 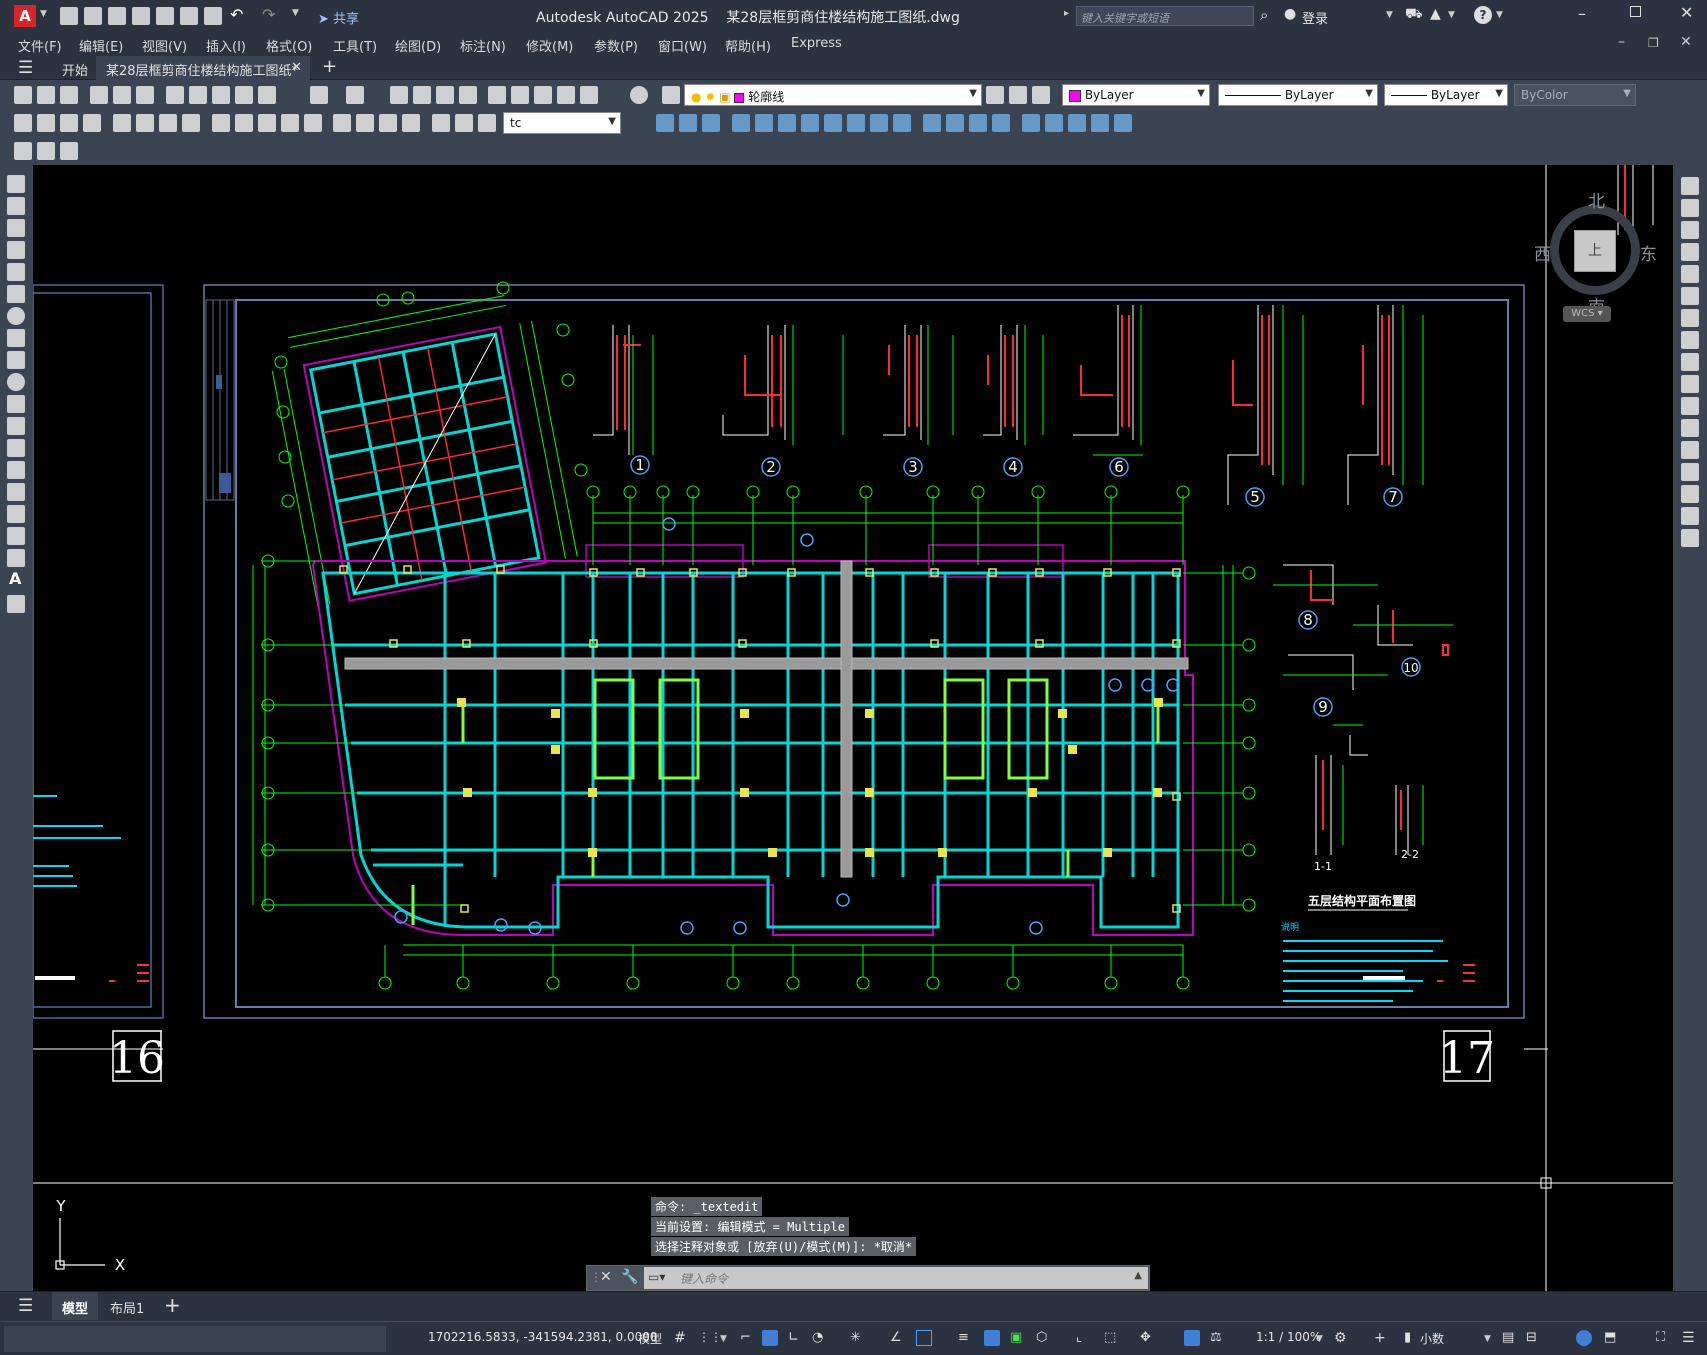 What do you see at coordinates (770, 1338) in the screenshot?
I see `dynamic-input-icon` at bounding box center [770, 1338].